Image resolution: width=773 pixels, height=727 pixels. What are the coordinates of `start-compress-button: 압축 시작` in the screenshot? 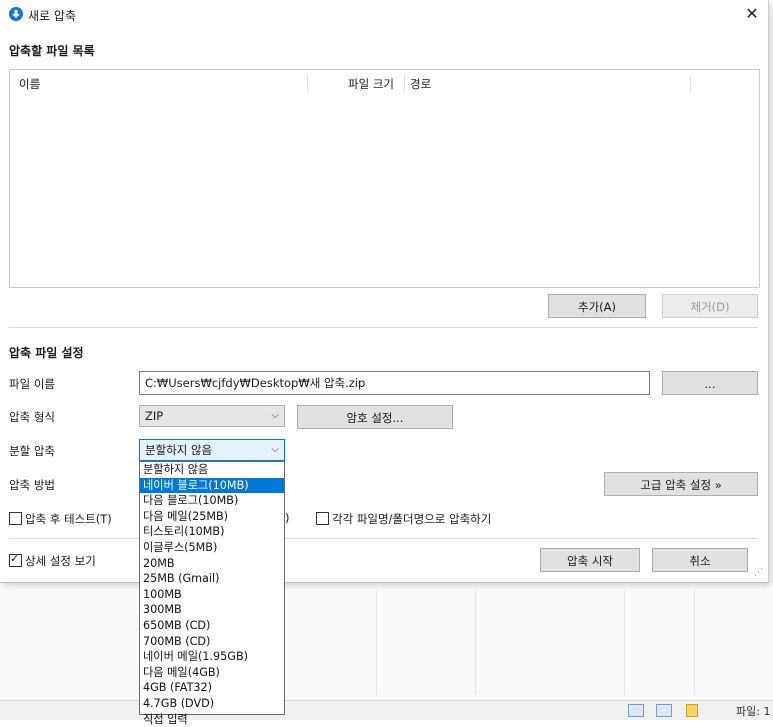 It's located at (590, 560).